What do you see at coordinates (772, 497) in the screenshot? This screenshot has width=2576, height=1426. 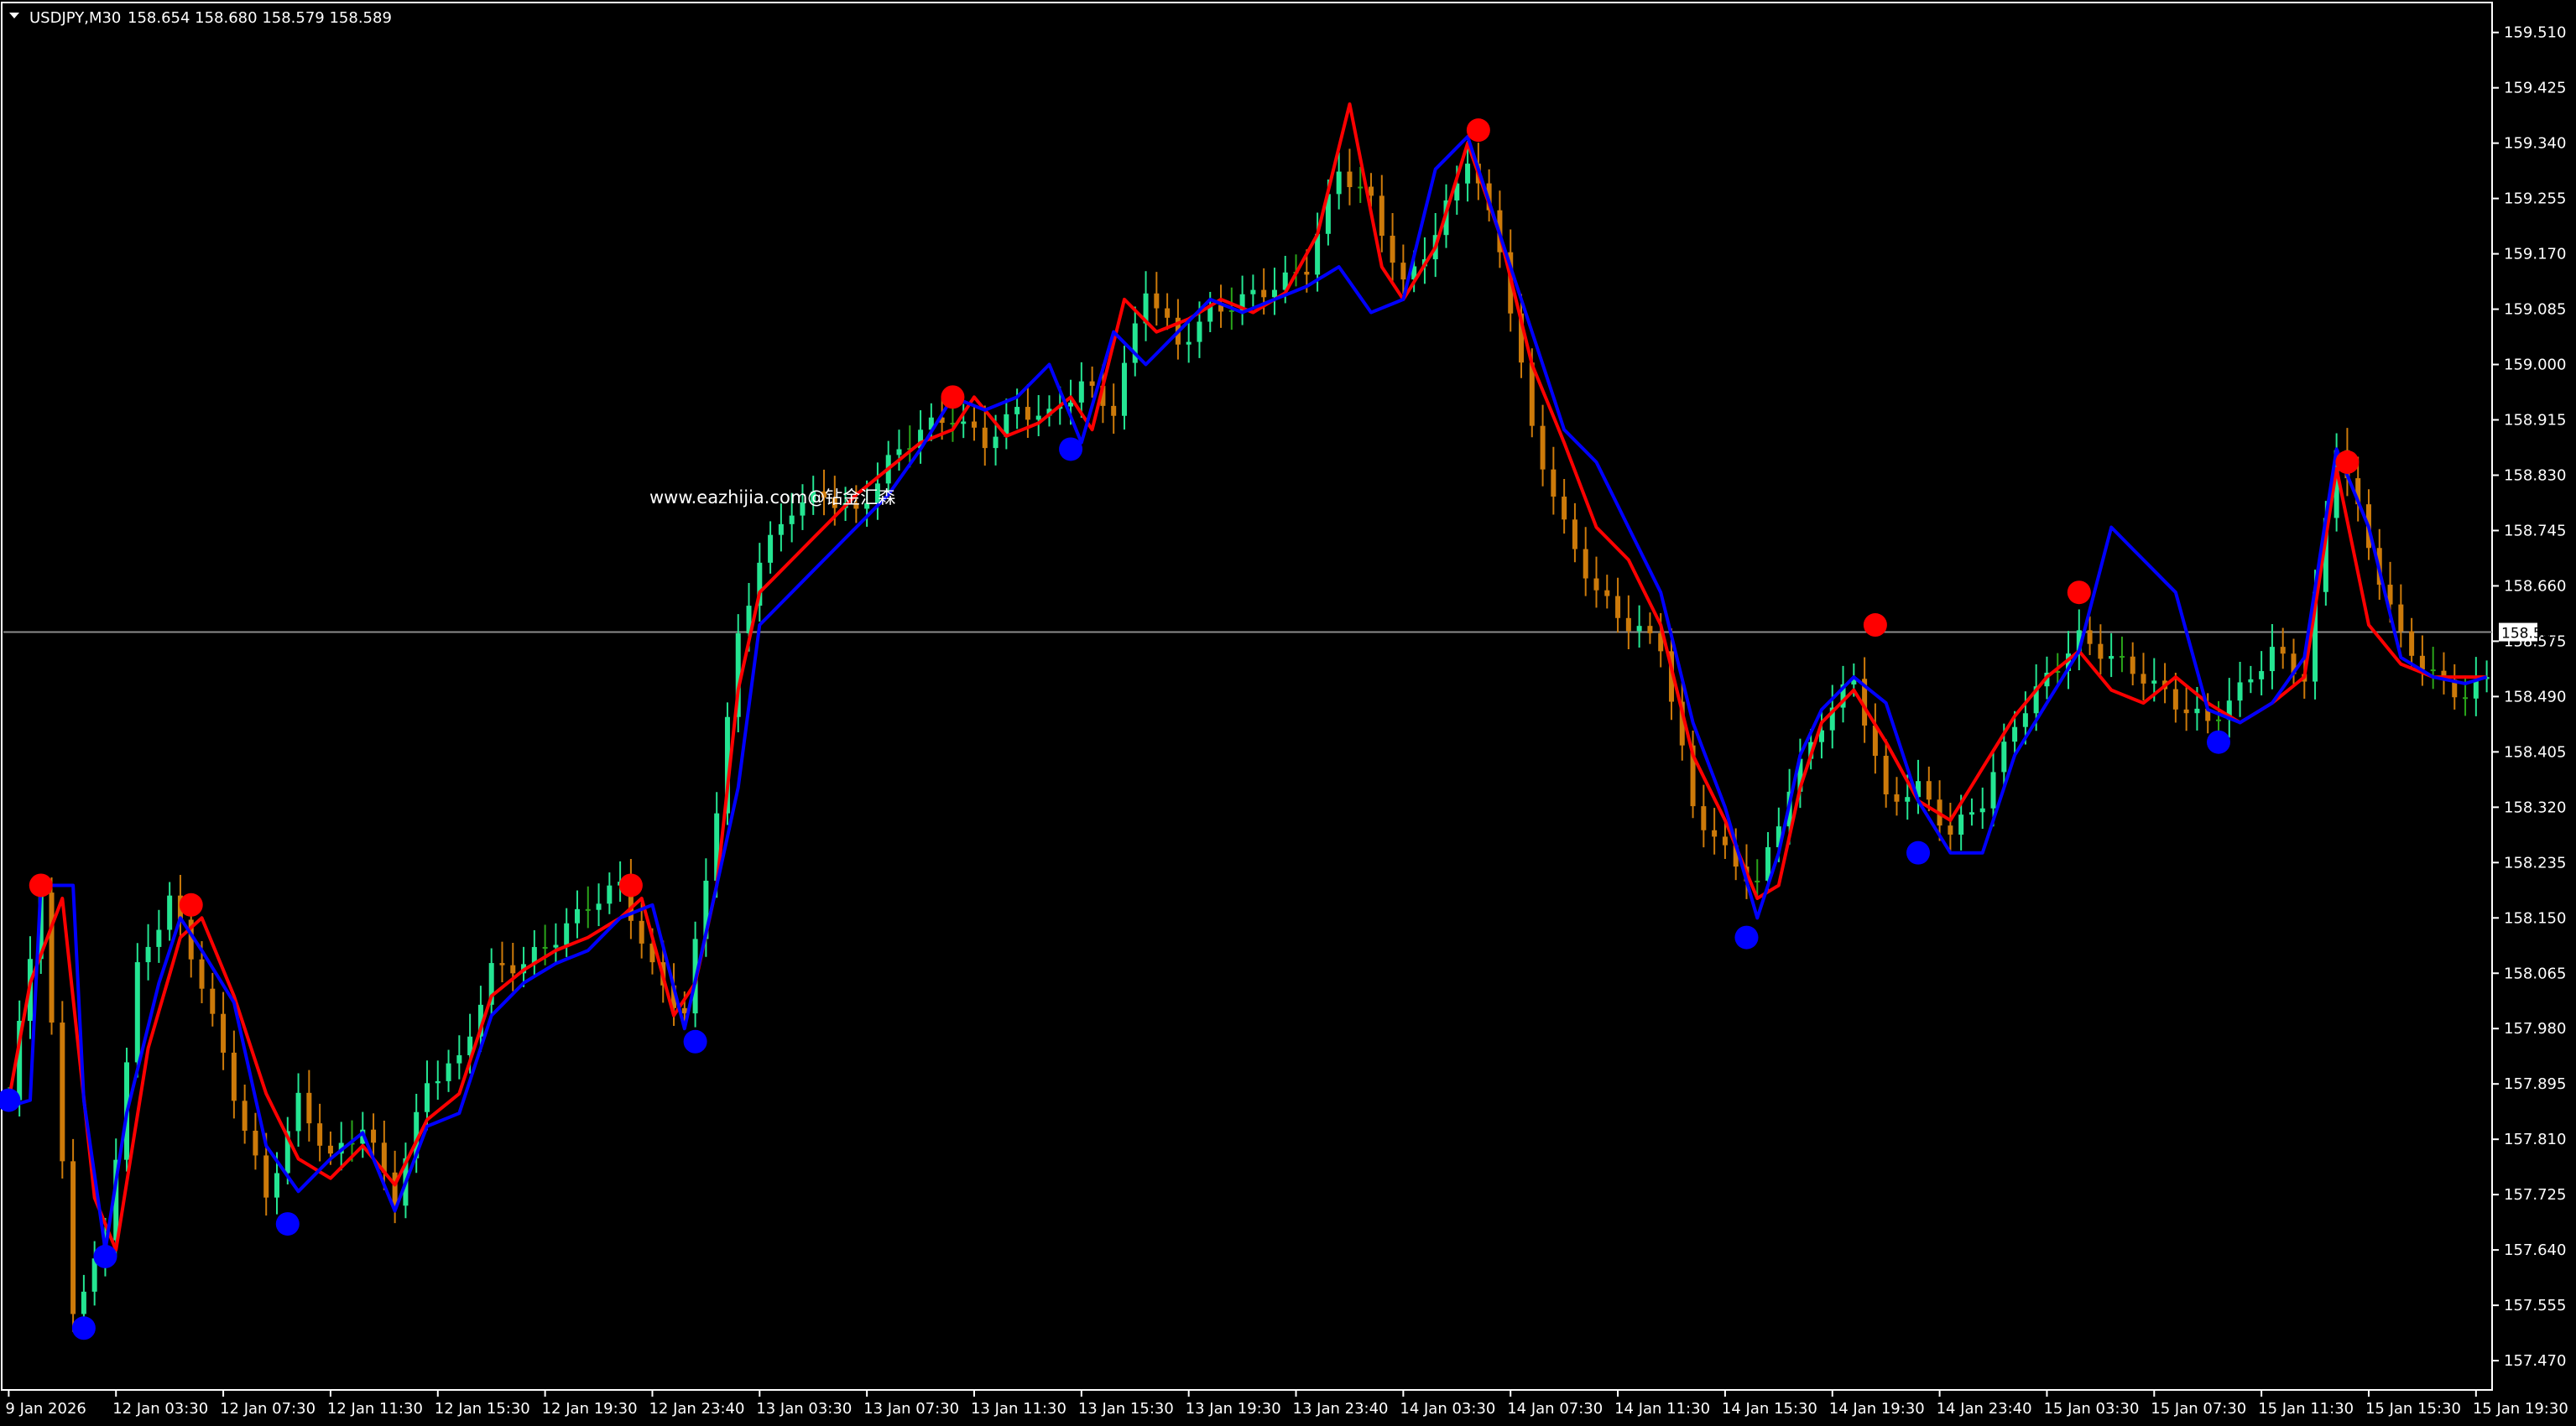 I see `watermark-text: www.eazhijia.com@钻金汇森` at bounding box center [772, 497].